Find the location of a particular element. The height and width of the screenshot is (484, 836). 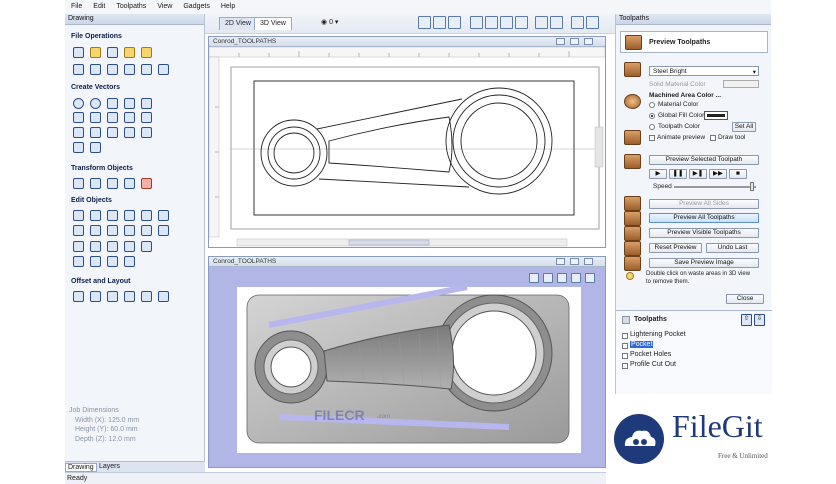

new-file-icon is located at coordinates (78, 52).